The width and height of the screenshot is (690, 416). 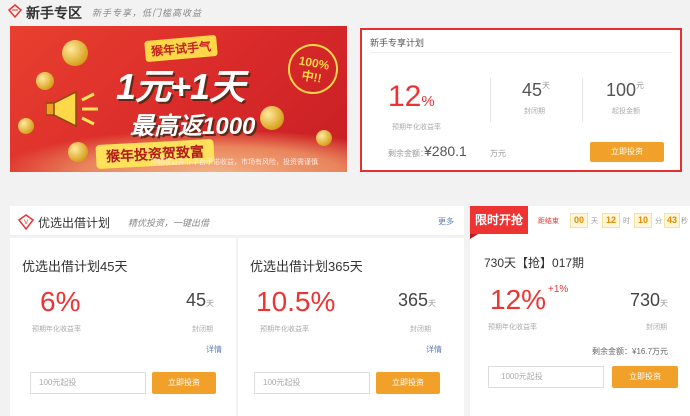 I want to click on countdown-hours: 12, so click(x=611, y=220).